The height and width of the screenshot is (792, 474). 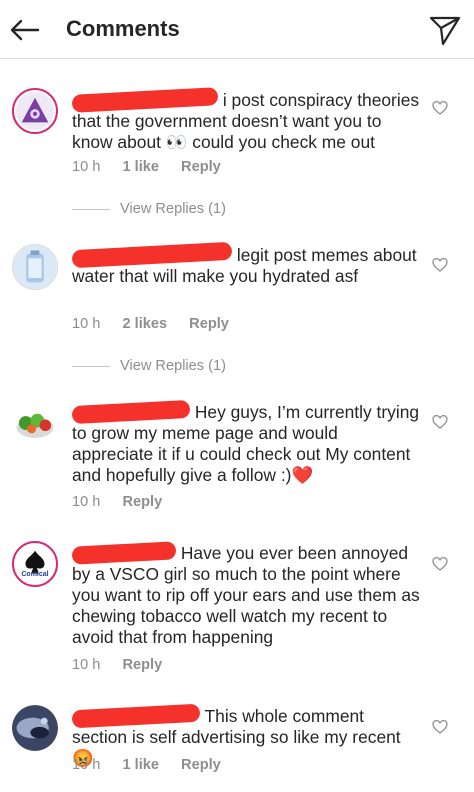 I want to click on header-bar: Comments, so click(x=237, y=29).